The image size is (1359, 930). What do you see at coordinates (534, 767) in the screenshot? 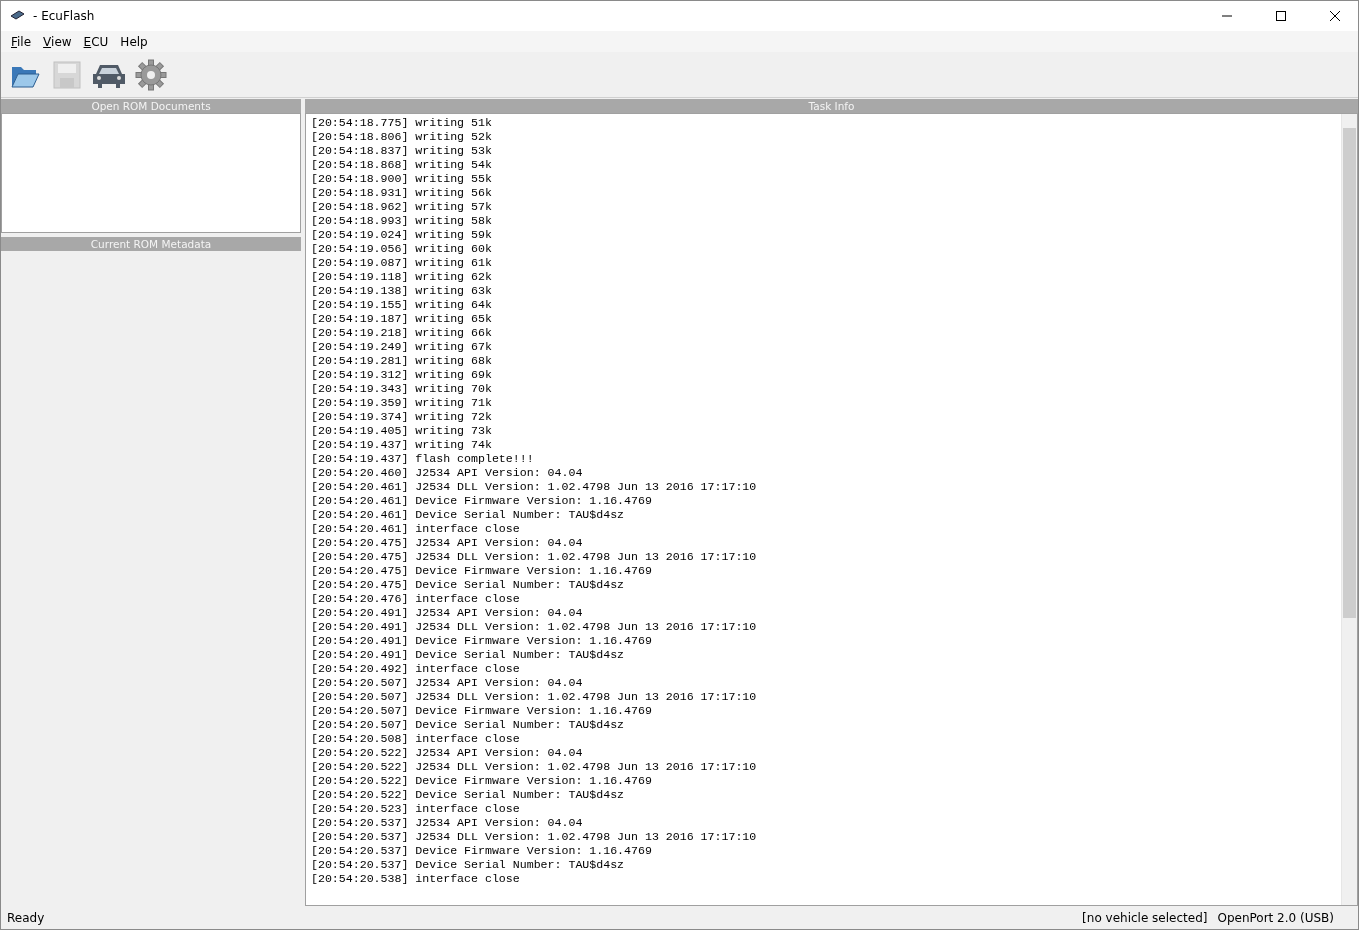
I see `log-line: [20:54:20.522] J2534 DLL Version: 1.02.4798 Jun 13 2016 17:17:10` at bounding box center [534, 767].